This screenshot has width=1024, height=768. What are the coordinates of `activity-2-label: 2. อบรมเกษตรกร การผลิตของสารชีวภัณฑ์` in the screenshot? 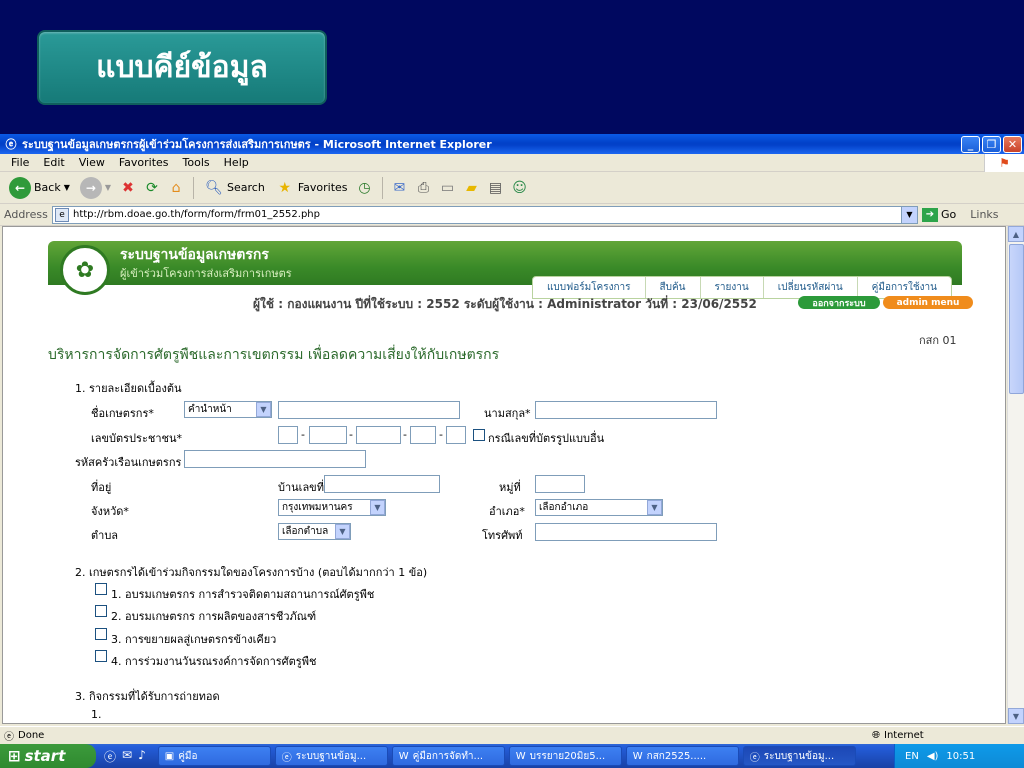 It's located at (214, 616).